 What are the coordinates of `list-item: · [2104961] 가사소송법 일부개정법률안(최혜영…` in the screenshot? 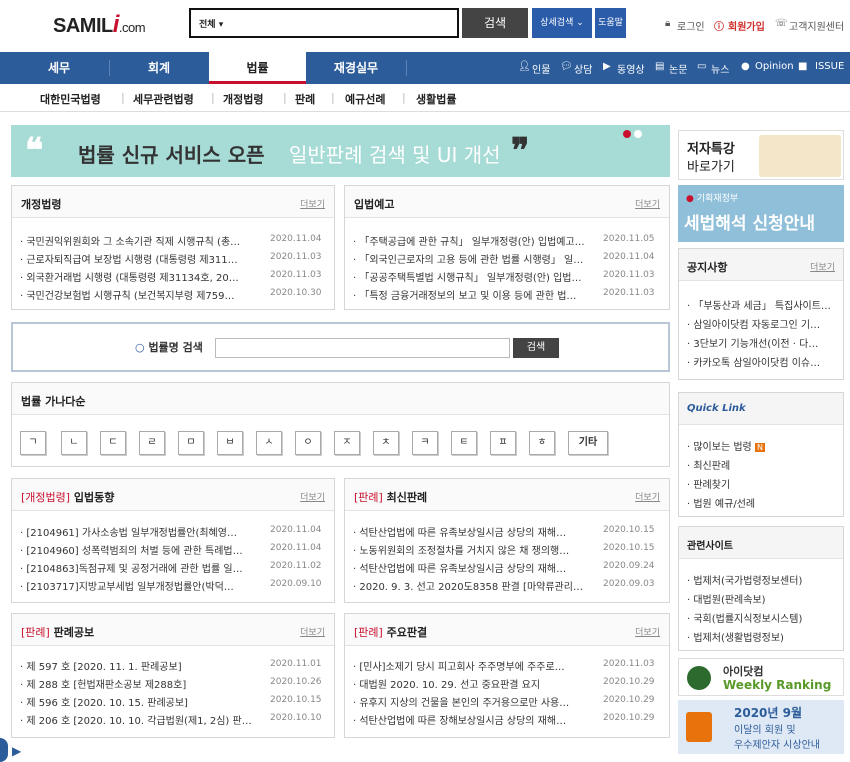 It's located at (142, 531).